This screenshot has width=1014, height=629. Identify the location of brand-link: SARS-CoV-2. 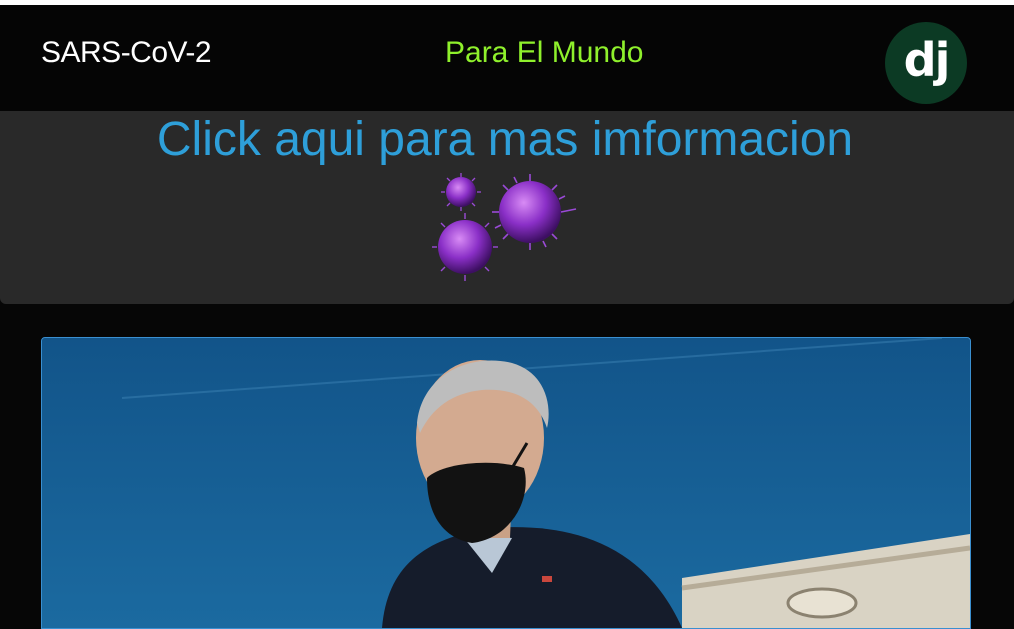
(126, 53).